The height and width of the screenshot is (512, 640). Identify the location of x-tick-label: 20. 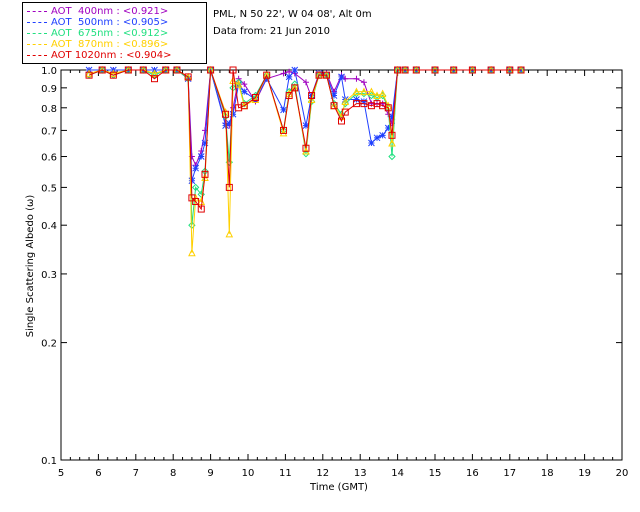
(622, 473).